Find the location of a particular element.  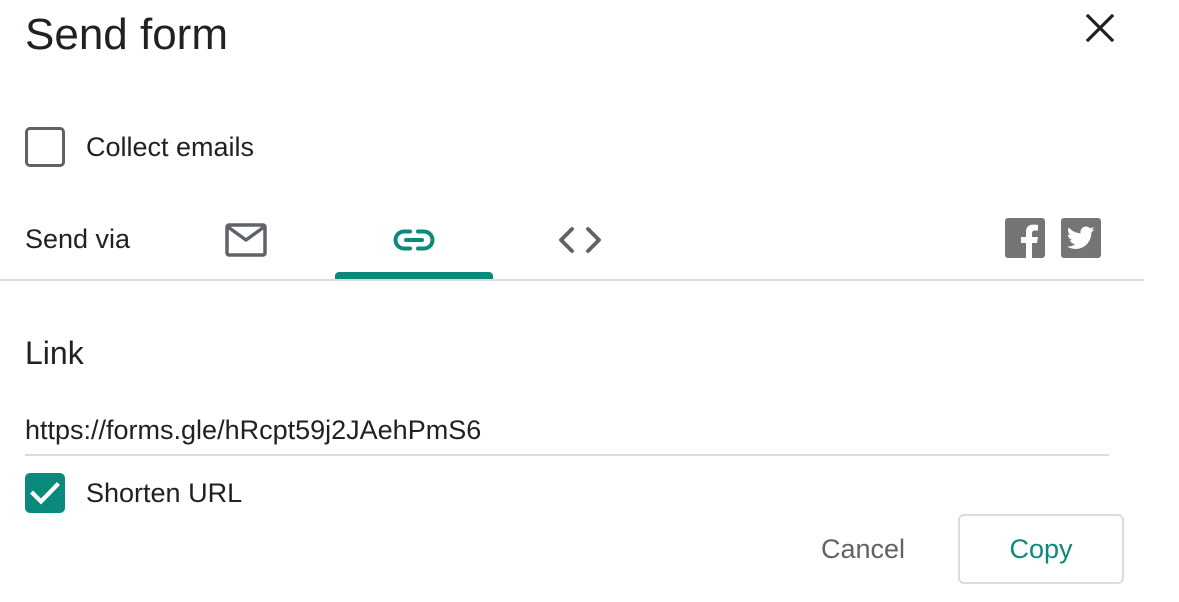

link-icon is located at coordinates (414, 240).